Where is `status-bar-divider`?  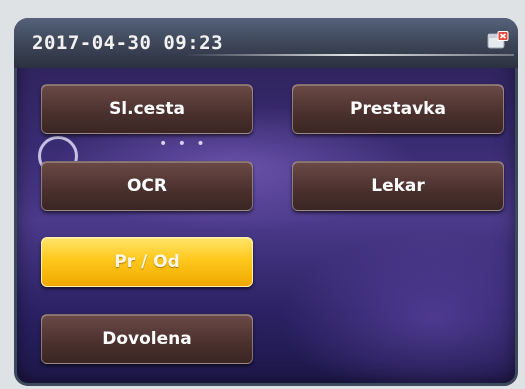
status-bar-divider is located at coordinates (349, 55).